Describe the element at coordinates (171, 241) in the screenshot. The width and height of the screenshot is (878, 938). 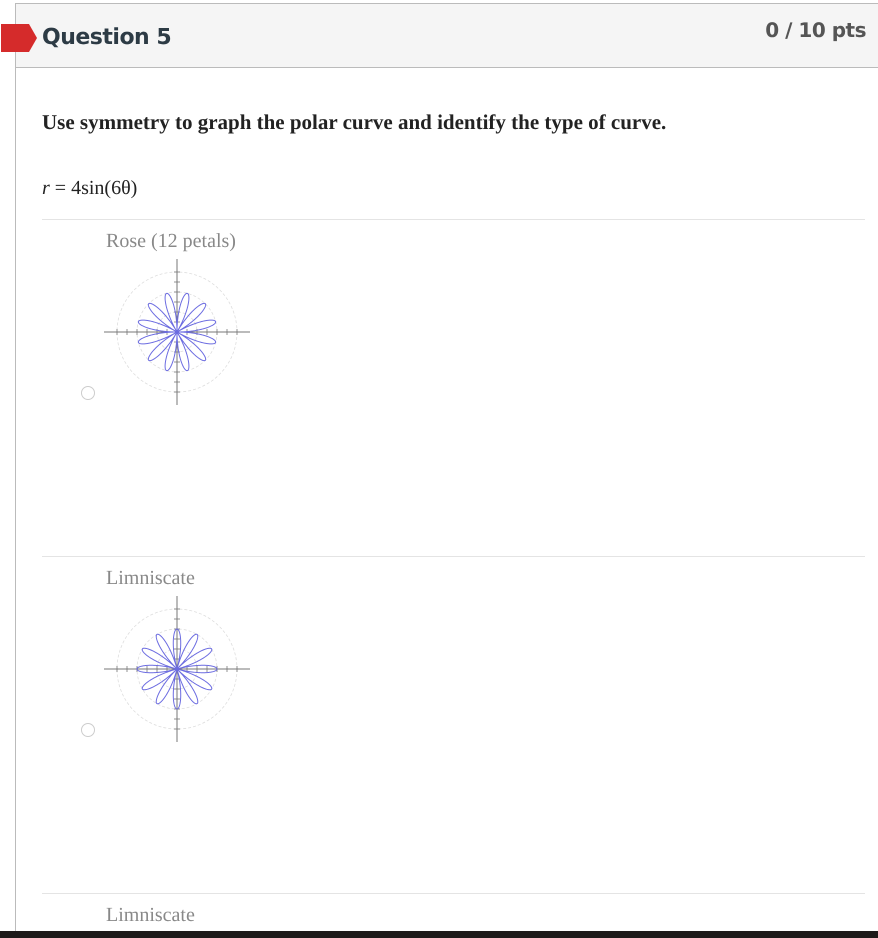
I see `answer-label: Rose (12 petals)` at that location.